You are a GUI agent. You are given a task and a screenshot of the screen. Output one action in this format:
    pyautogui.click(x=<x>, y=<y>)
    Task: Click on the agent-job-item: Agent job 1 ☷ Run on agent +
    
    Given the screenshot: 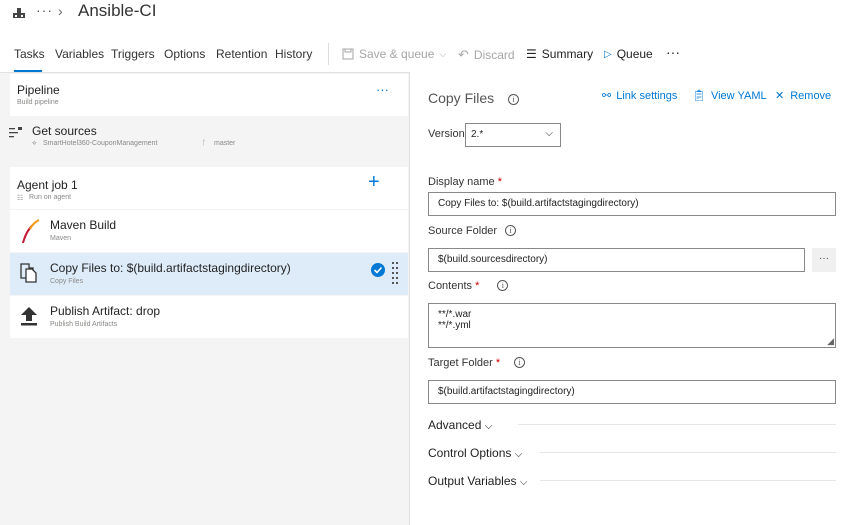 What is the action you would take?
    pyautogui.click(x=209, y=188)
    